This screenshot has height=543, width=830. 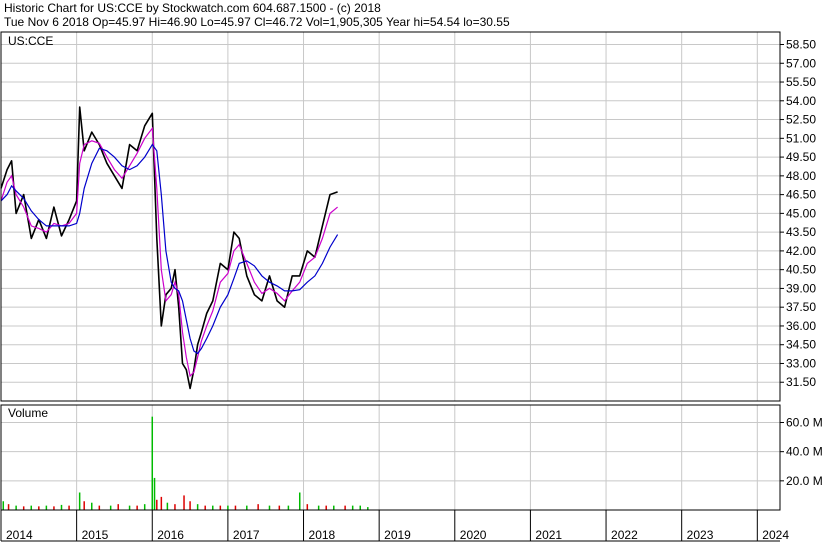 What do you see at coordinates (28, 413) in the screenshot?
I see `volume-panel-title: Volume` at bounding box center [28, 413].